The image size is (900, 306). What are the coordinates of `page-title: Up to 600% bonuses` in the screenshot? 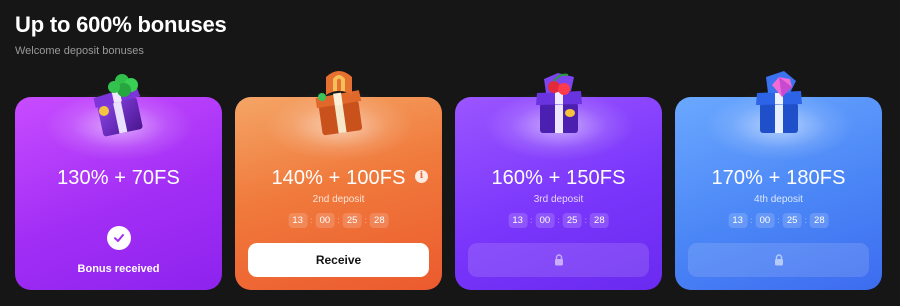 It's located at (121, 24).